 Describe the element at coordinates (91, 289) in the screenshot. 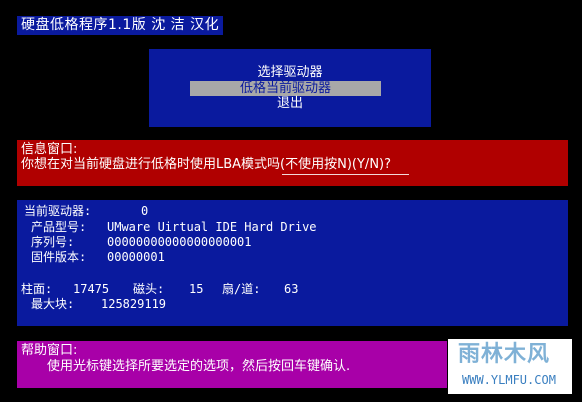

I see `cylinders-value: 17475` at that location.